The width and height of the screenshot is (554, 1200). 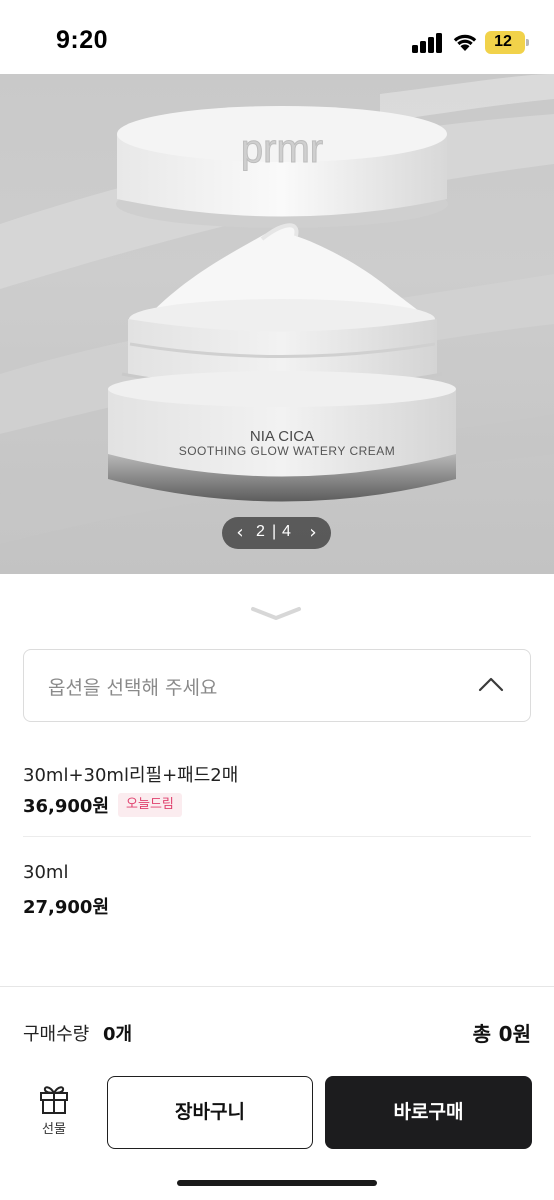 I want to click on home-indicator, so click(x=277, y=1183).